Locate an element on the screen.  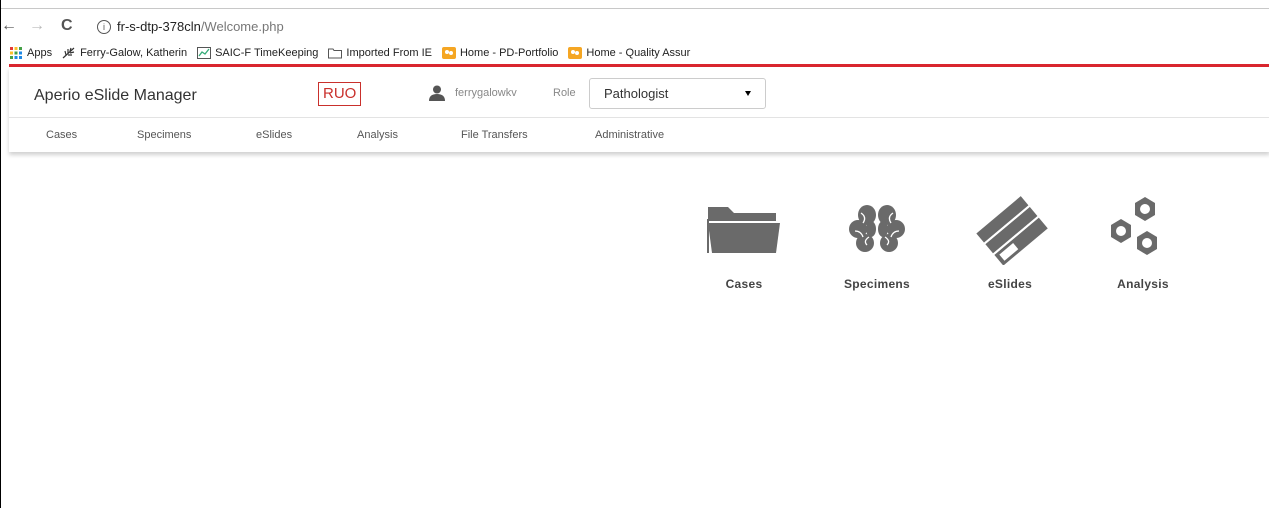
username: ferrygalowkv is located at coordinates (486, 93).